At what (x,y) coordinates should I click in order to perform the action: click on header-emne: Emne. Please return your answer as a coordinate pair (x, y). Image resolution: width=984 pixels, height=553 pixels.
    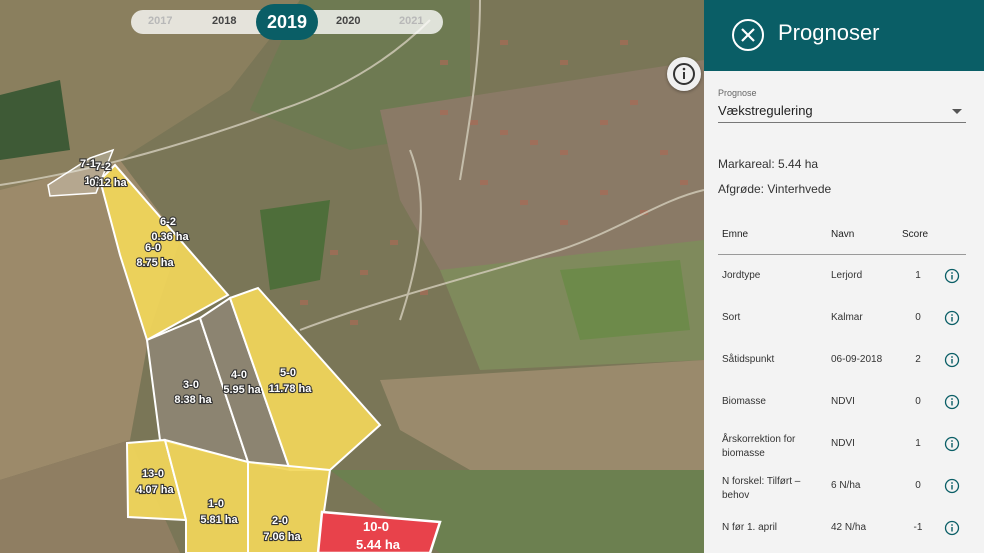
    Looking at the image, I should click on (735, 234).